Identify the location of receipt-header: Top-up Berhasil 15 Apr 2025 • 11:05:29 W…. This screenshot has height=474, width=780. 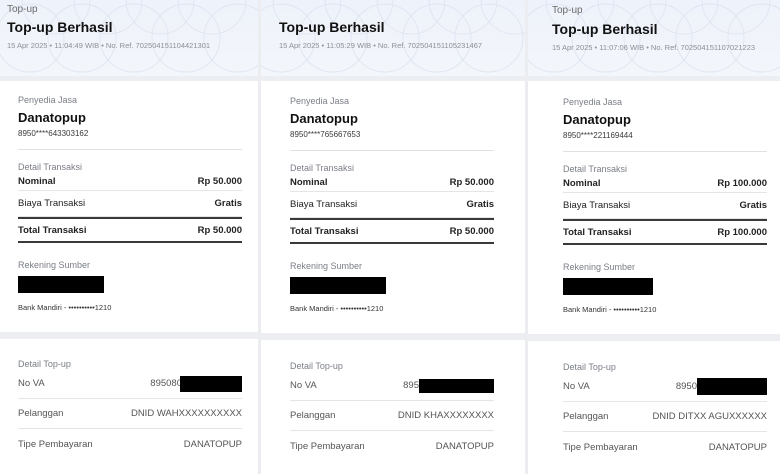
(393, 38).